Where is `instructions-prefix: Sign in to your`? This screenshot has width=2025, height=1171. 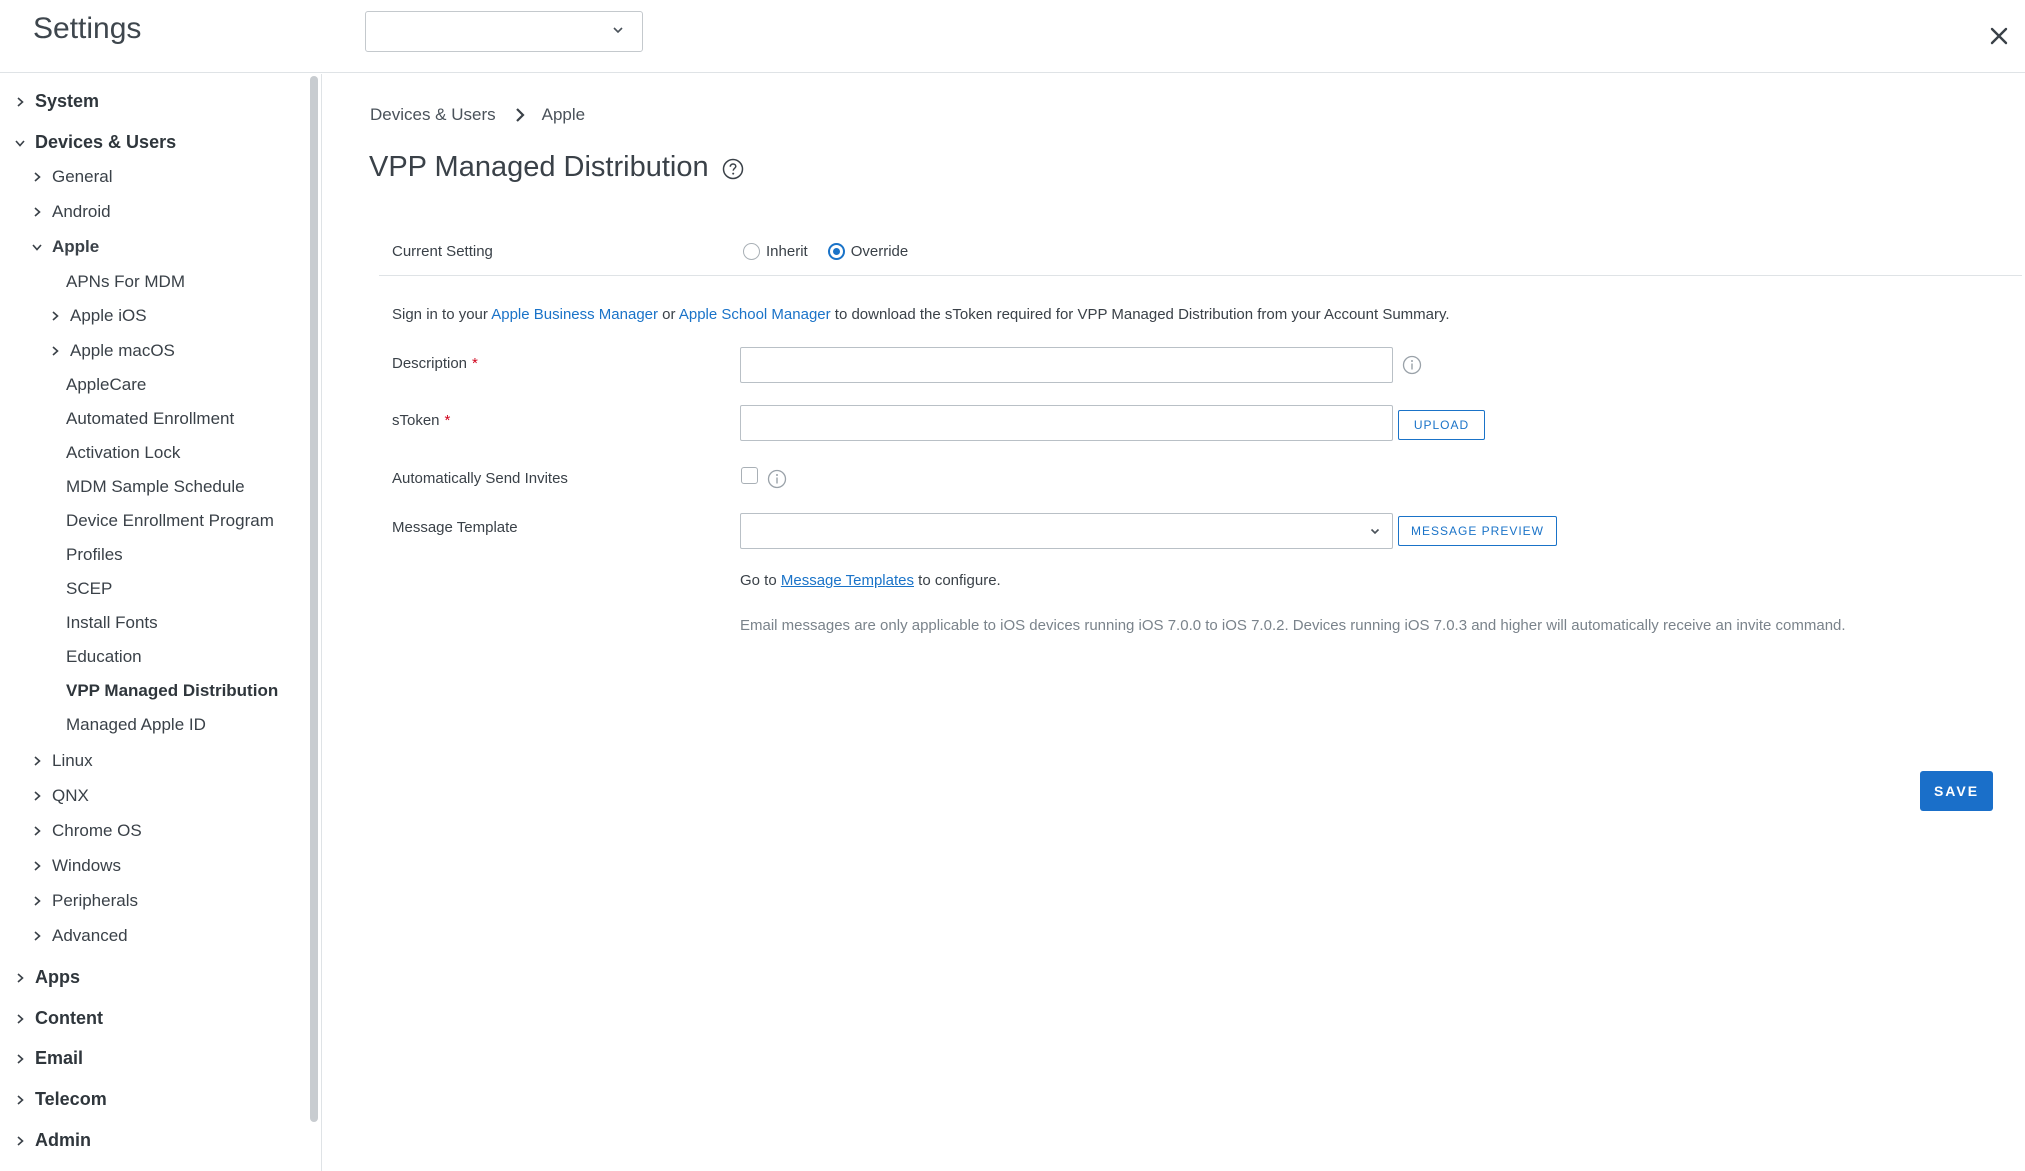
instructions-prefix: Sign in to your is located at coordinates (442, 314).